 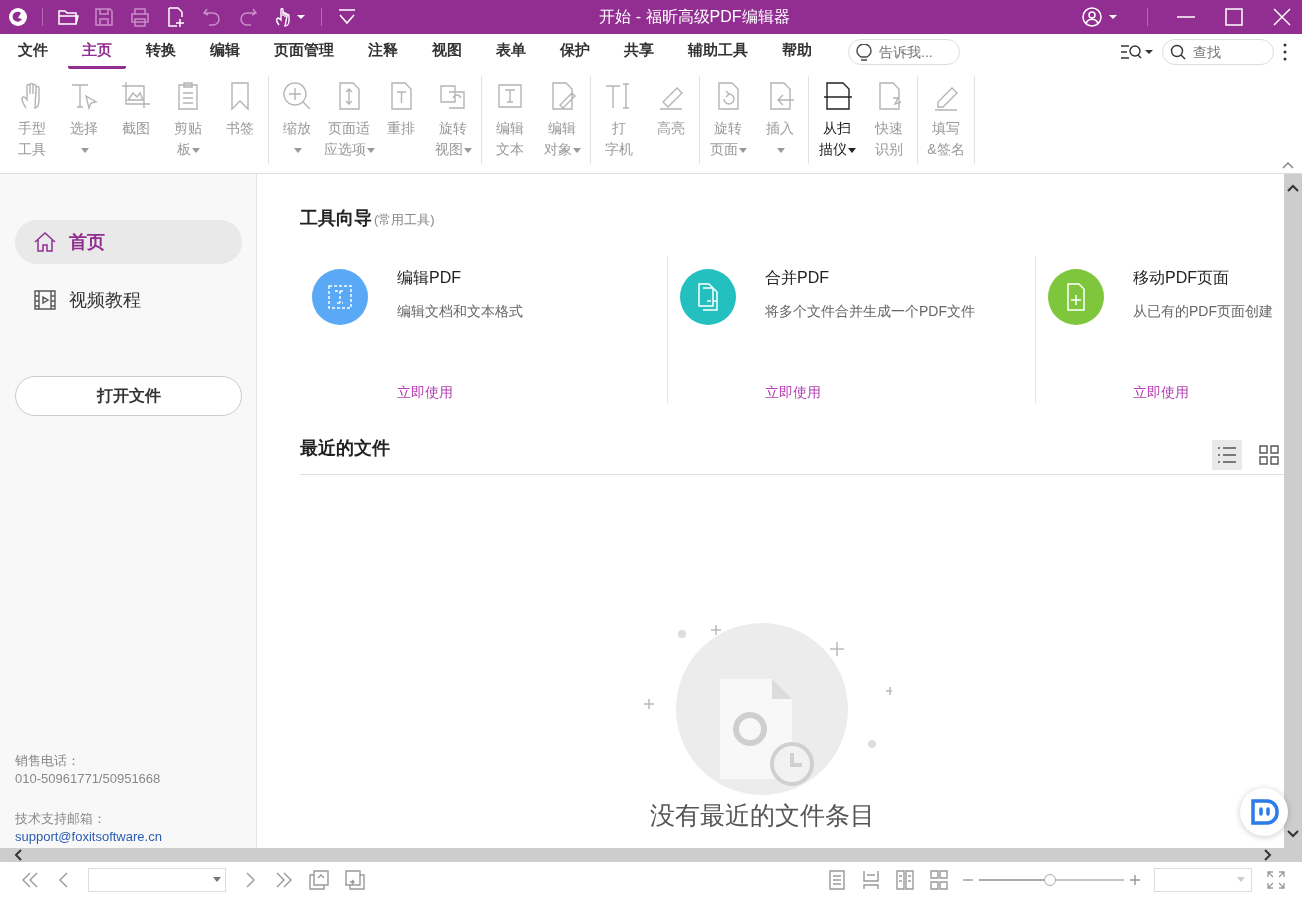 What do you see at coordinates (1293, 511) in the screenshot?
I see `vertical-scrollbar` at bounding box center [1293, 511].